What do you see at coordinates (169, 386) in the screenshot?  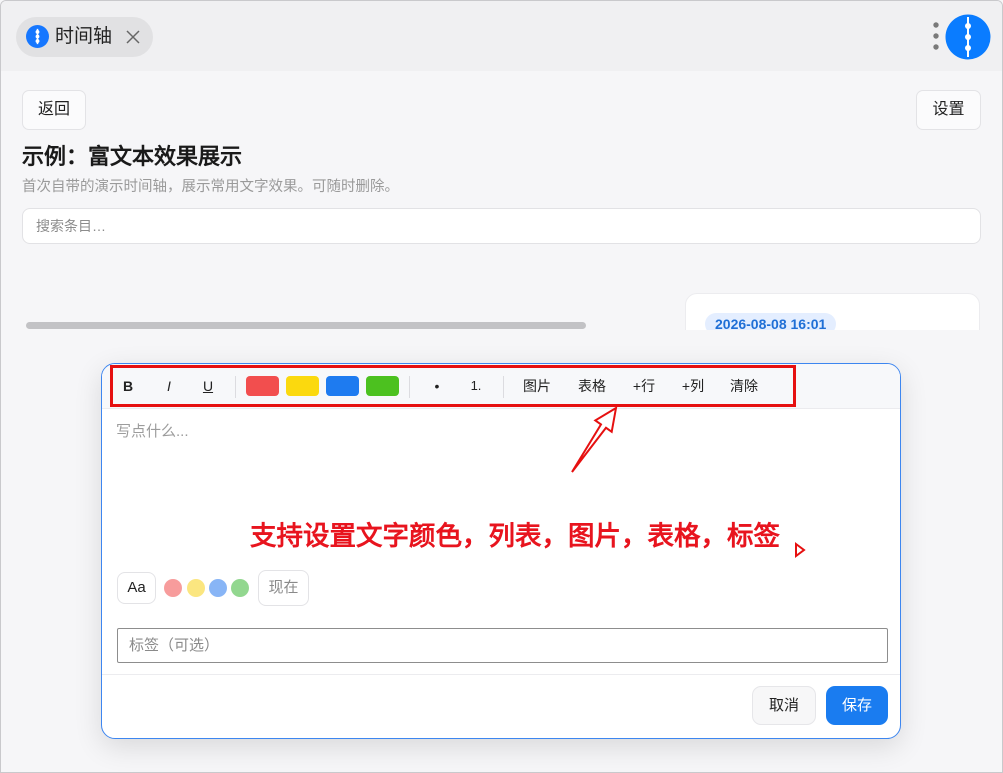 I see `italic-button: I` at bounding box center [169, 386].